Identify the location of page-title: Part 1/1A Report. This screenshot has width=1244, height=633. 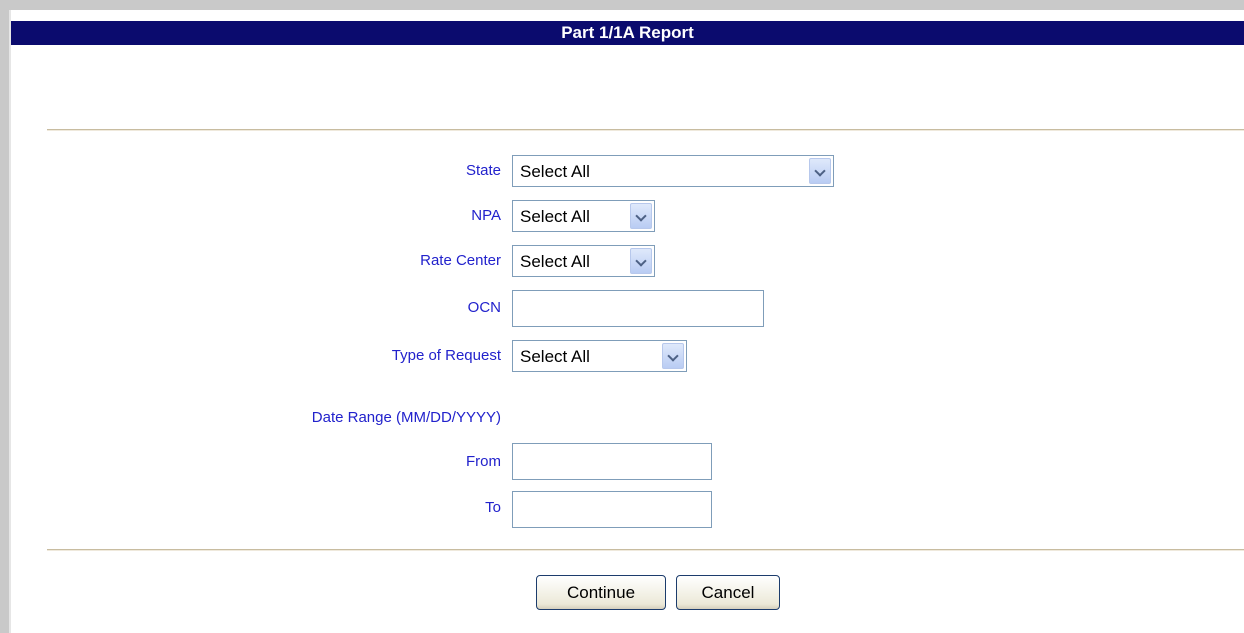
(627, 33).